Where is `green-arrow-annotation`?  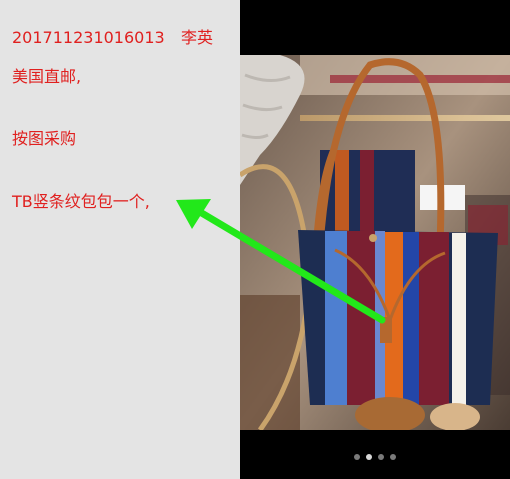 green-arrow-annotation is located at coordinates (281, 261).